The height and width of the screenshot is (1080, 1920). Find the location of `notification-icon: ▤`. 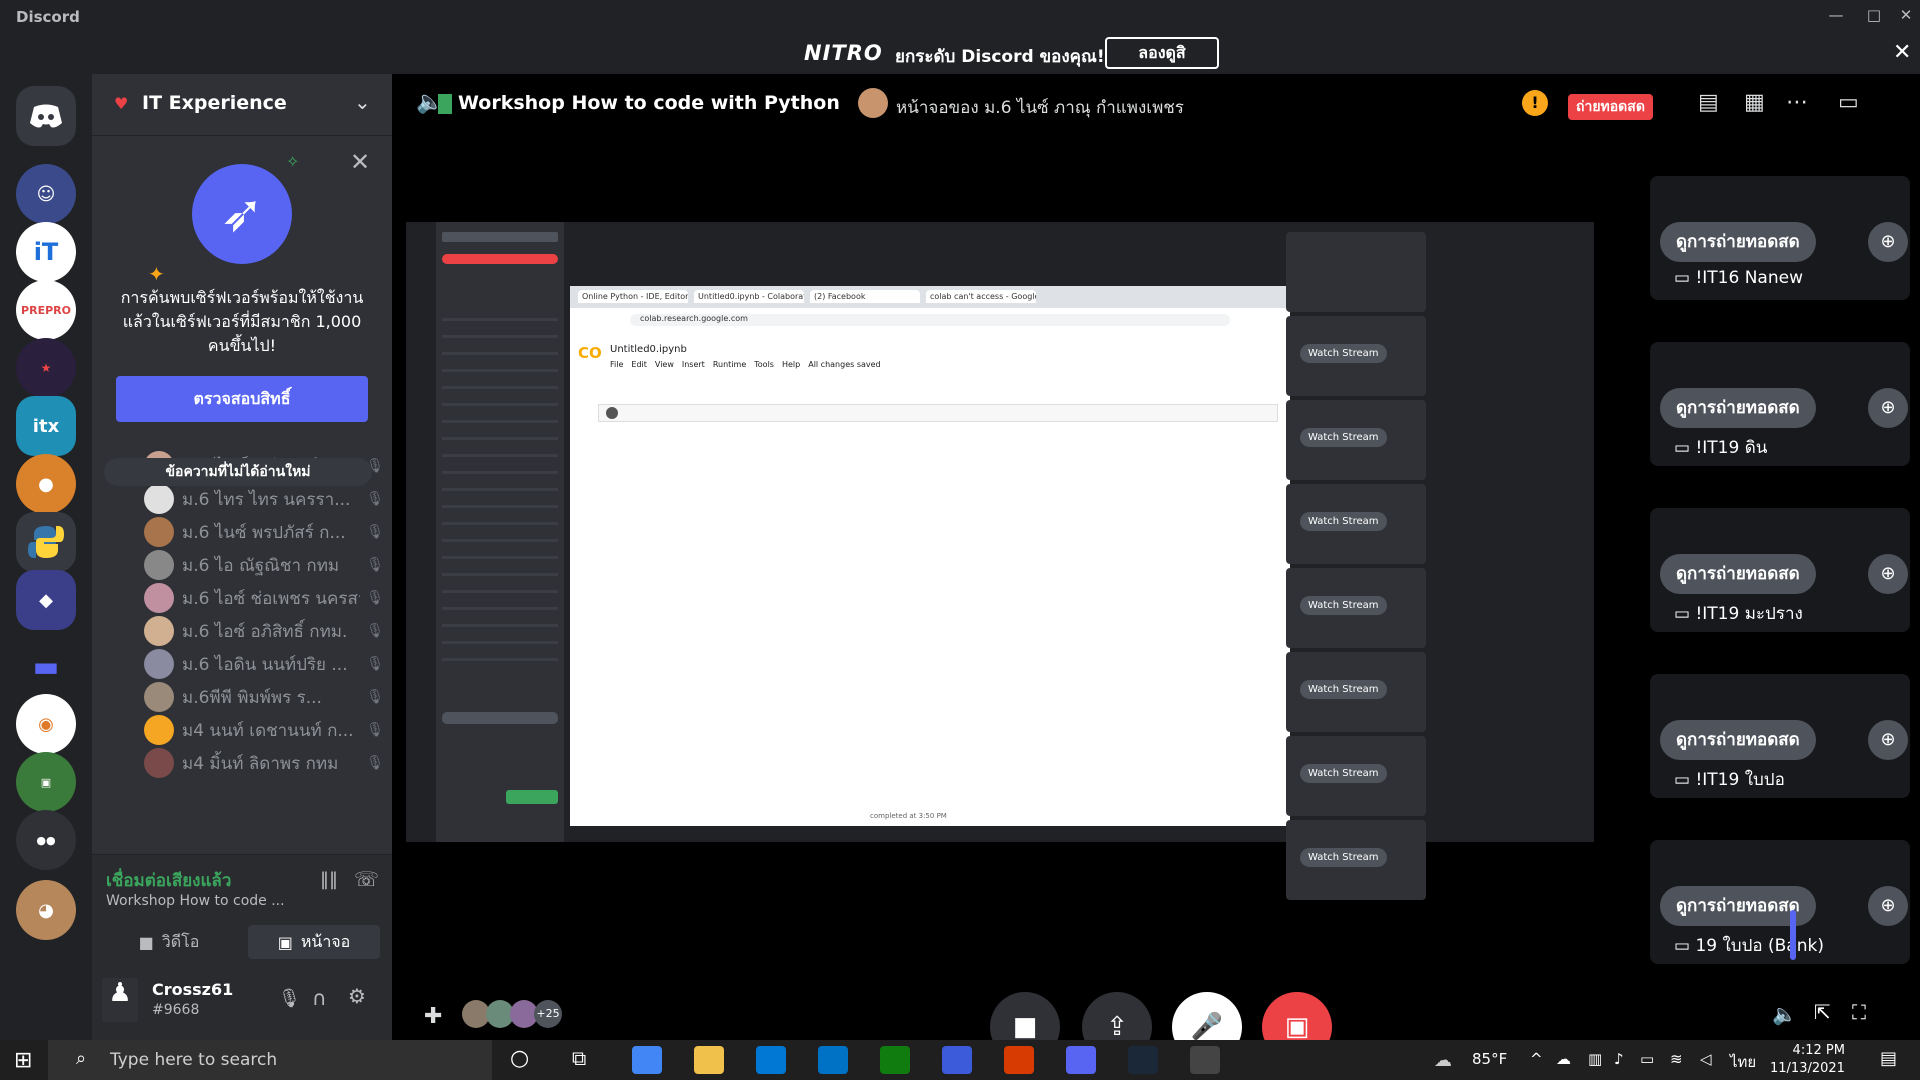

notification-icon: ▤ is located at coordinates (1888, 1058).